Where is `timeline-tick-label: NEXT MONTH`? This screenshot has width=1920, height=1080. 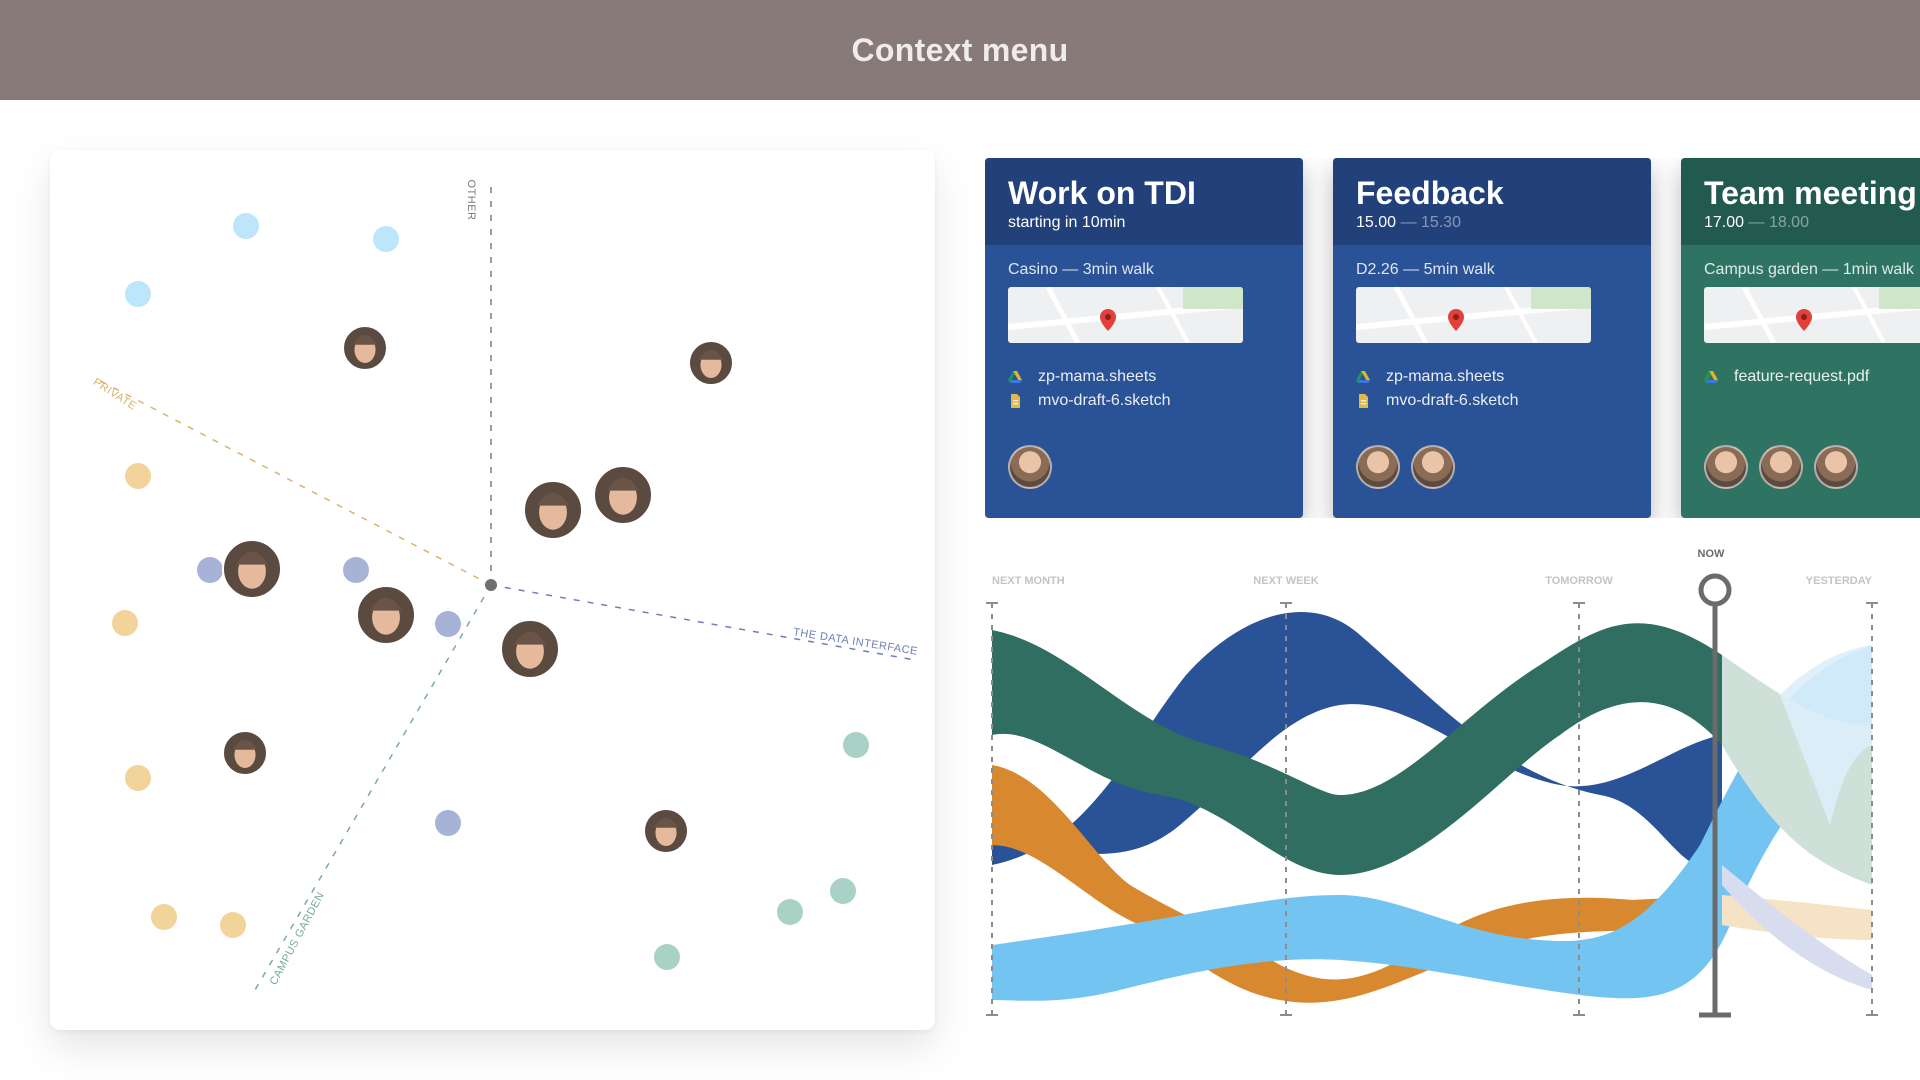
timeline-tick-label: NEXT MONTH is located at coordinates (1028, 581).